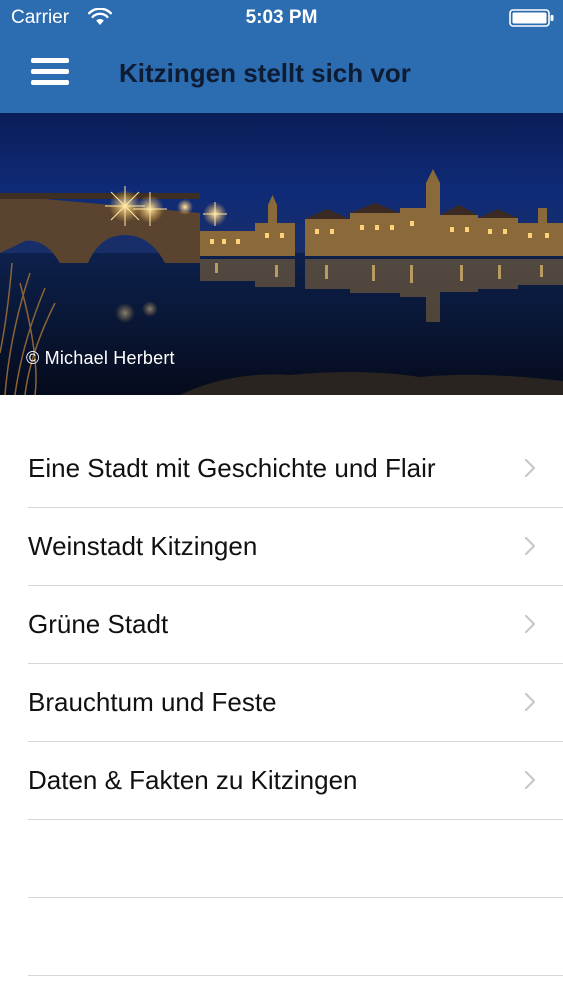 Image resolution: width=563 pixels, height=1000 pixels. I want to click on list-item-label: Eine Stadt mit Geschichte und Flair, so click(232, 468).